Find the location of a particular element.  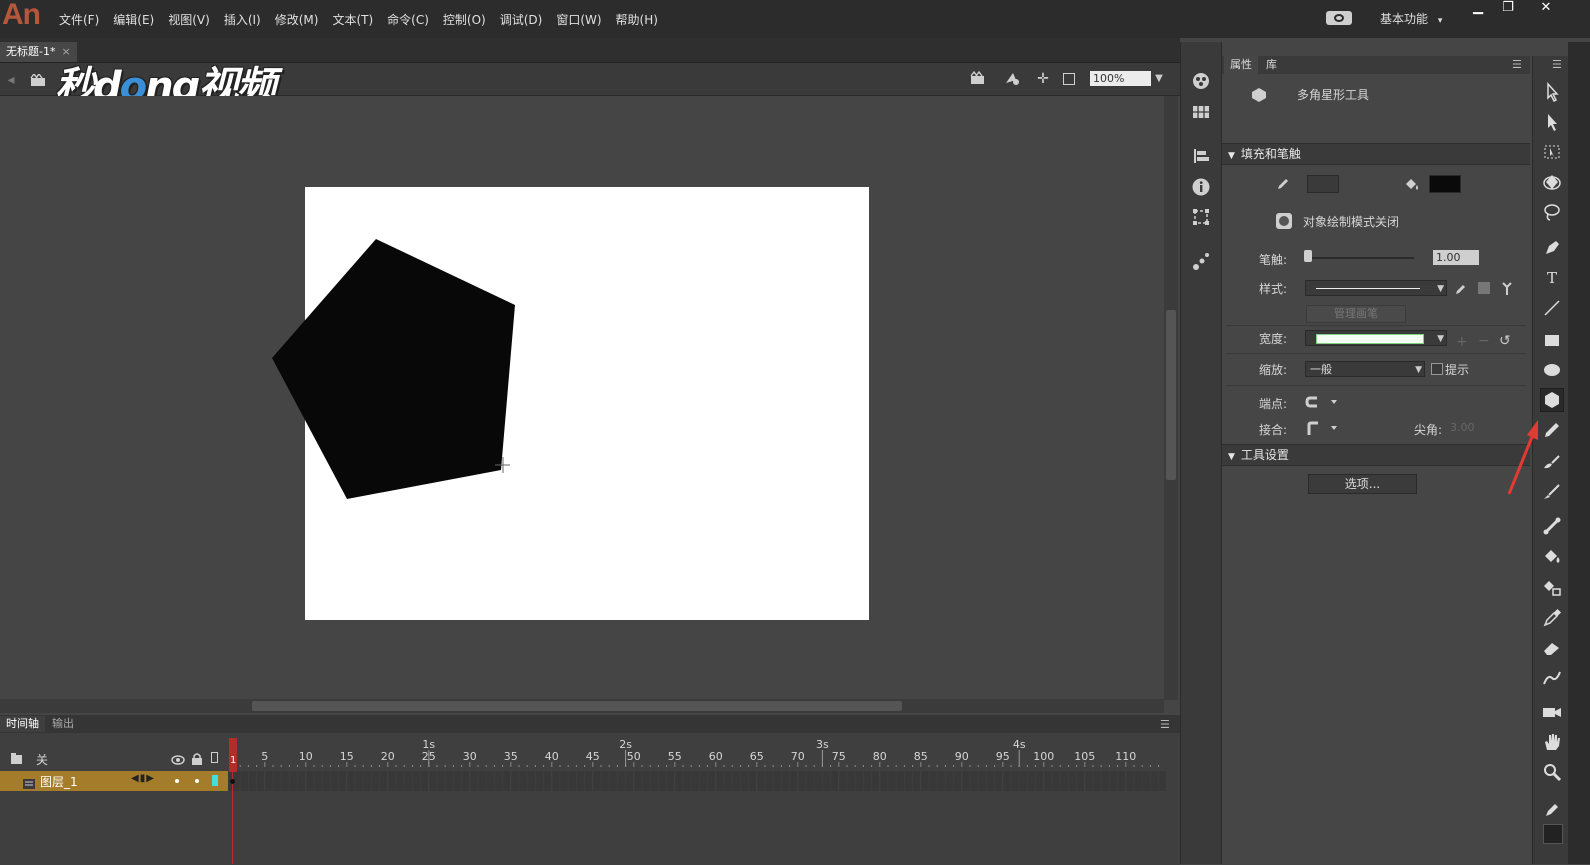

fill-color-icon is located at coordinates (1553, 834).